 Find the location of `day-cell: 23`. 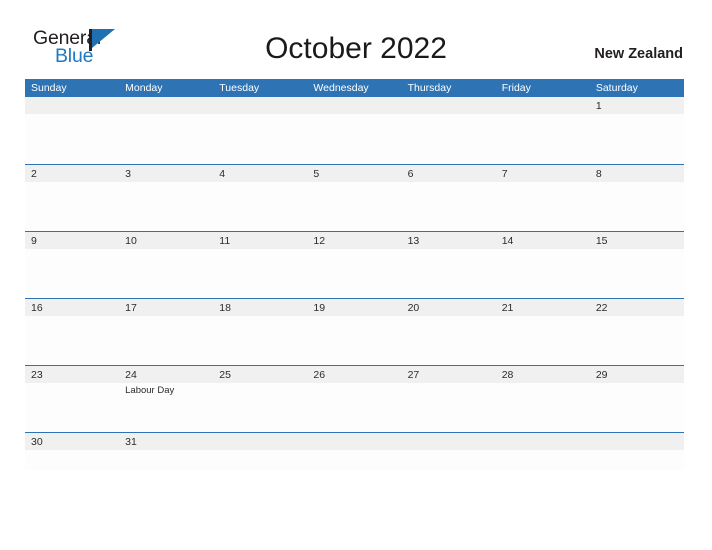

day-cell: 23 is located at coordinates (72, 399).